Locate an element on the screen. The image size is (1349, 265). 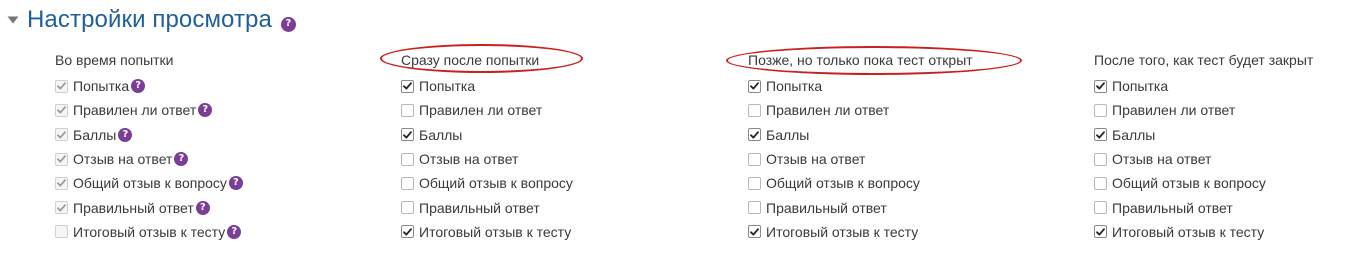
option-label: Общий отзыв к вопросу is located at coordinates (150, 183).